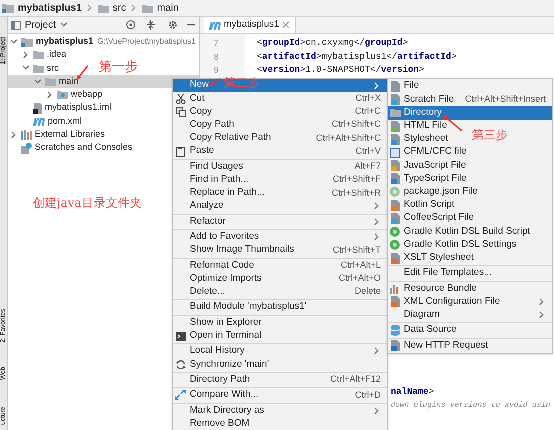 The image size is (554, 430). What do you see at coordinates (355, 379) in the screenshot?
I see `shortcut-label: Ctrl+Alt+F12` at bounding box center [355, 379].